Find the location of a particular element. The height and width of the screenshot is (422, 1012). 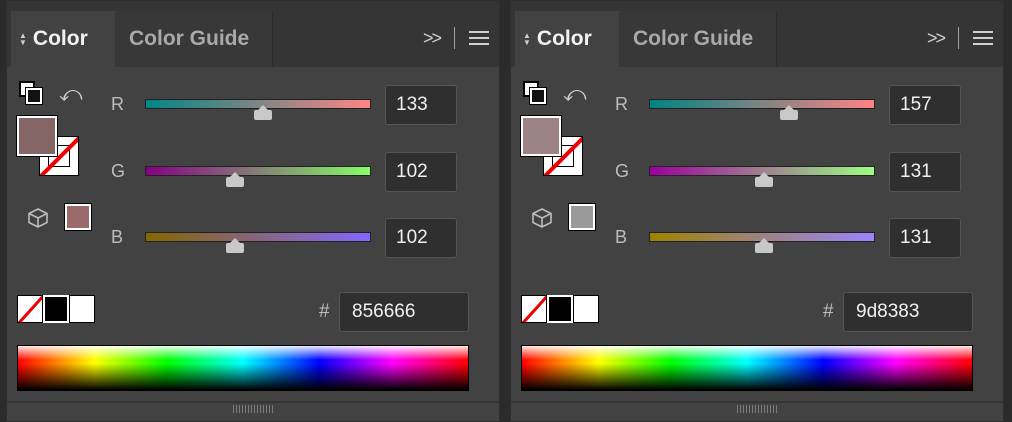

channel-value-field: 157 is located at coordinates (925, 105).